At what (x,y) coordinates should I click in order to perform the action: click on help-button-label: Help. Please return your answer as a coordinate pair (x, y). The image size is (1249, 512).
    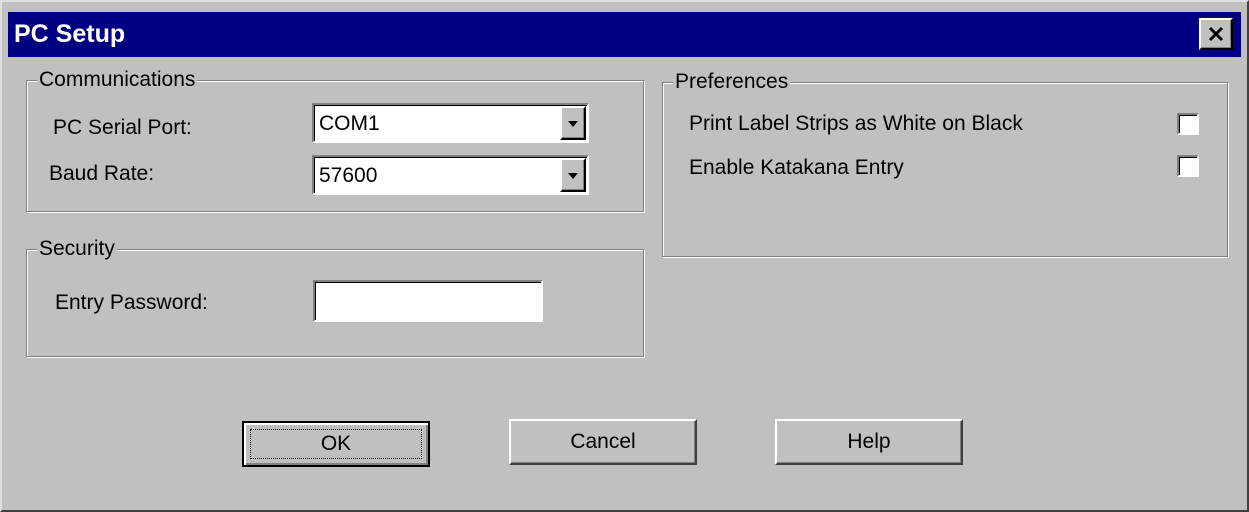
    Looking at the image, I should click on (869, 441).